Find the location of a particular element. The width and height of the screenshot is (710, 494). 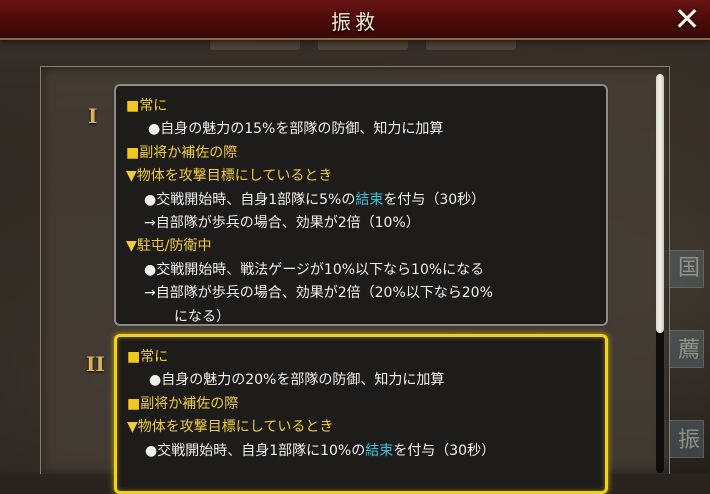

window-title: 振救 is located at coordinates (355, 22).